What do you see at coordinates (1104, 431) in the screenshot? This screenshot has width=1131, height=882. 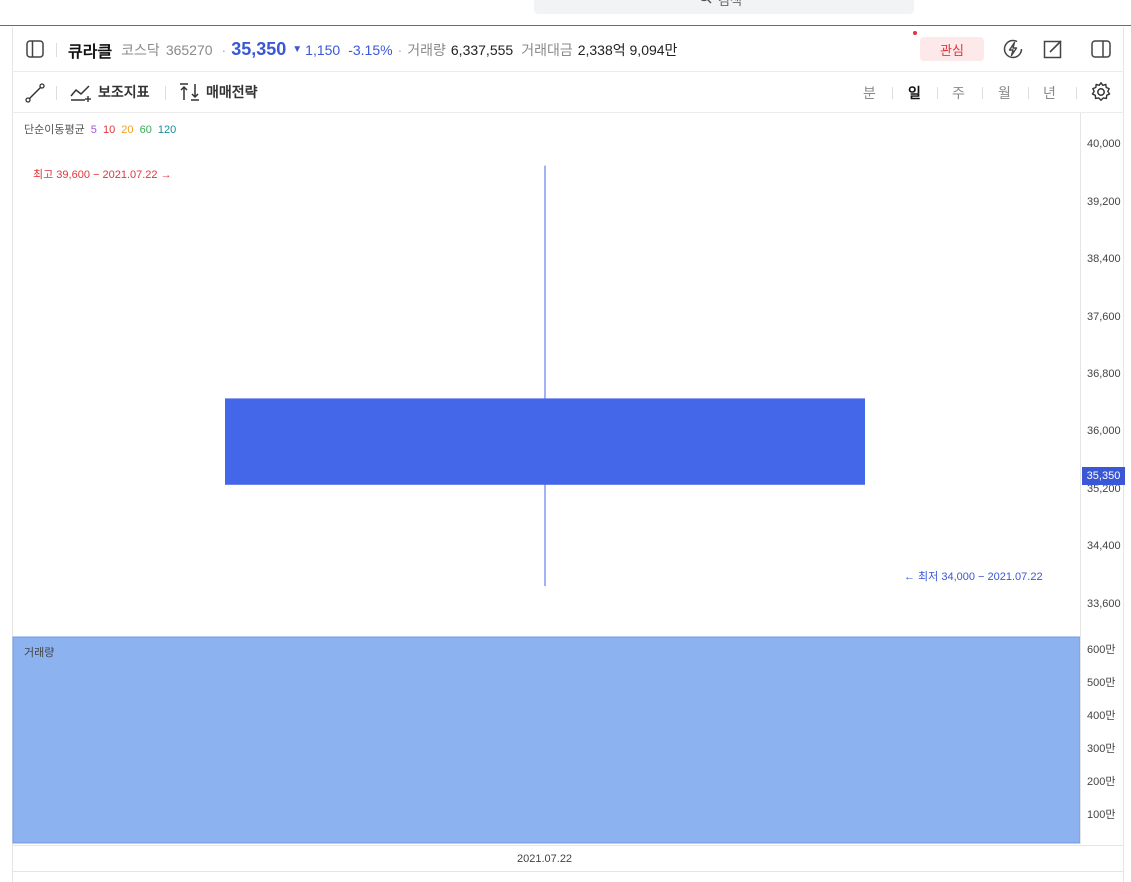 I see `price-tick: 36,000` at bounding box center [1104, 431].